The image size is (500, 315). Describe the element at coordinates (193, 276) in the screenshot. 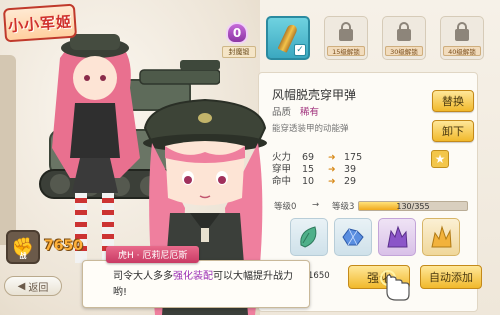

I see `dialog-text-highlight: 强化装配` at that location.